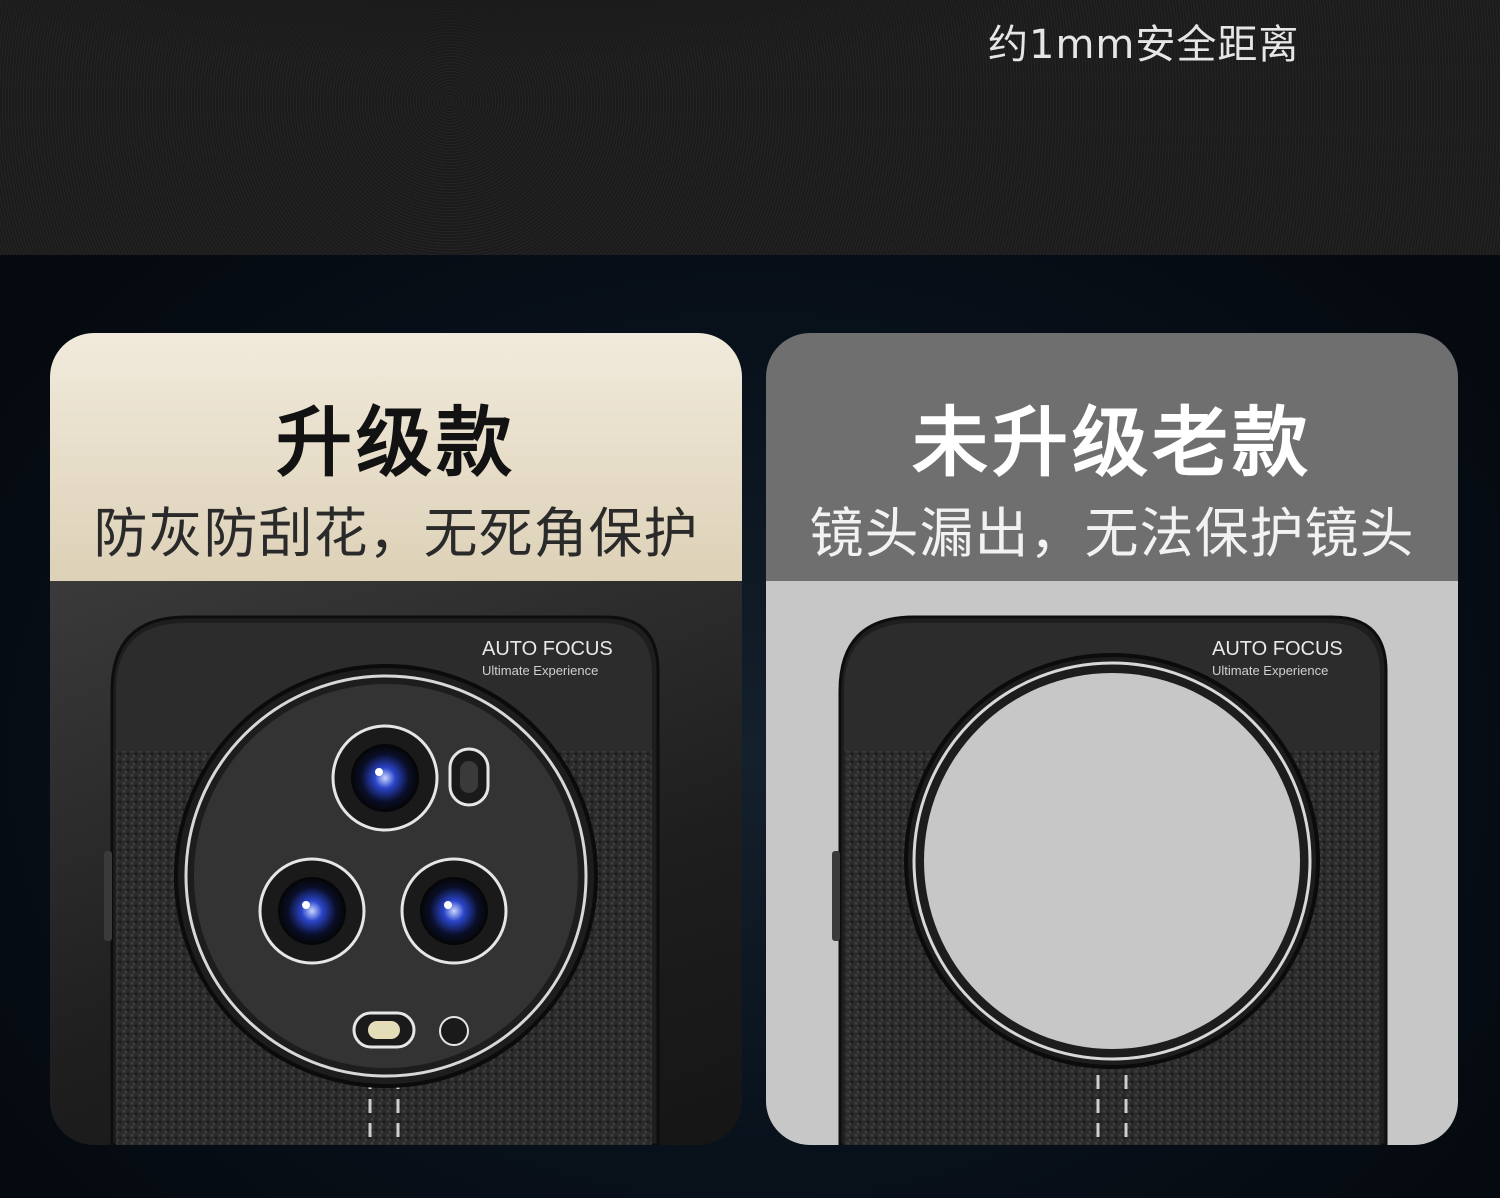  Describe the element at coordinates (454, 911) in the screenshot. I see `lens-right` at that location.